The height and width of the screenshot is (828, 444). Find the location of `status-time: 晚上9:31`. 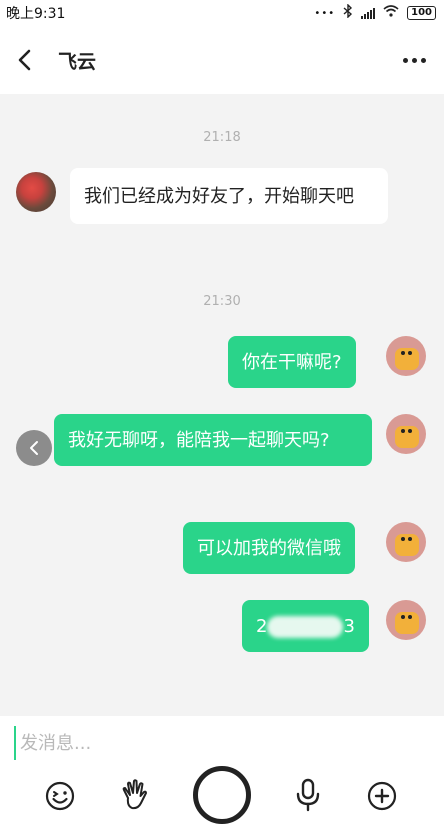

status-time: 晚上9:31 is located at coordinates (36, 14).